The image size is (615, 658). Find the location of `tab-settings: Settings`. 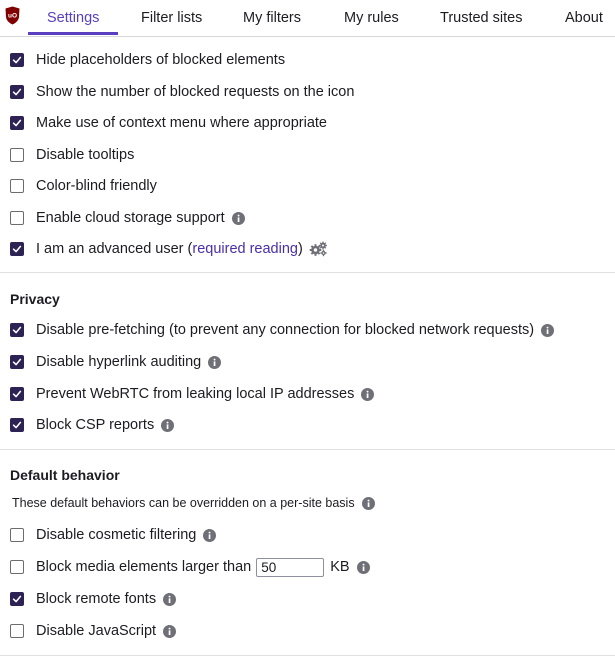

tab-settings: Settings is located at coordinates (73, 17).